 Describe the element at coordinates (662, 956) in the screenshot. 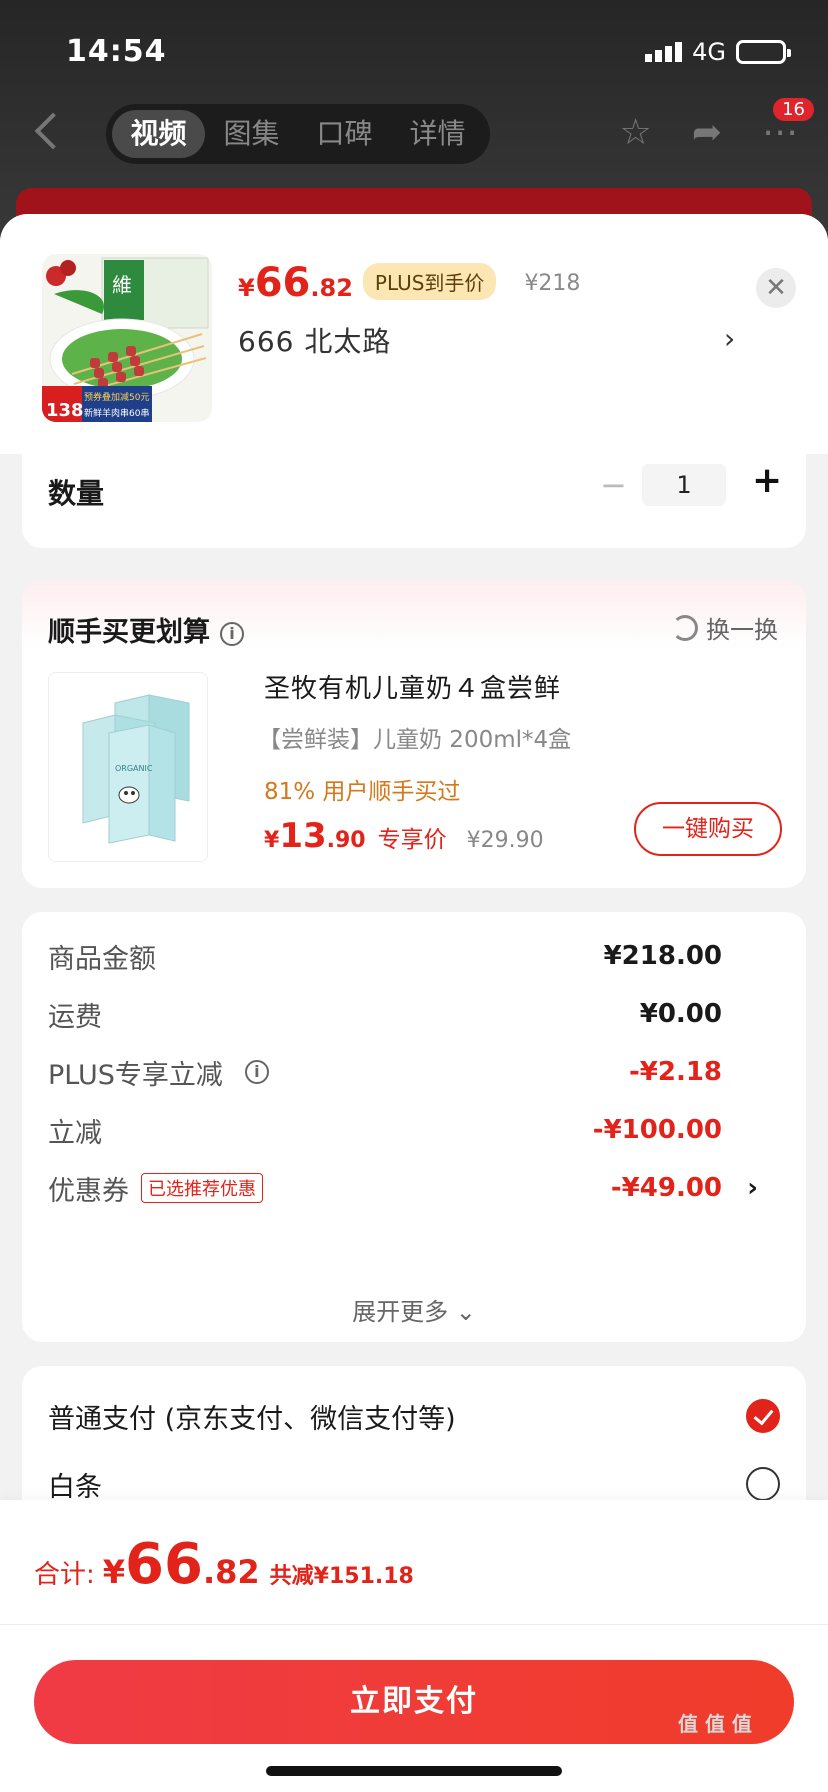

I see `summary-value: ¥218.00` at that location.